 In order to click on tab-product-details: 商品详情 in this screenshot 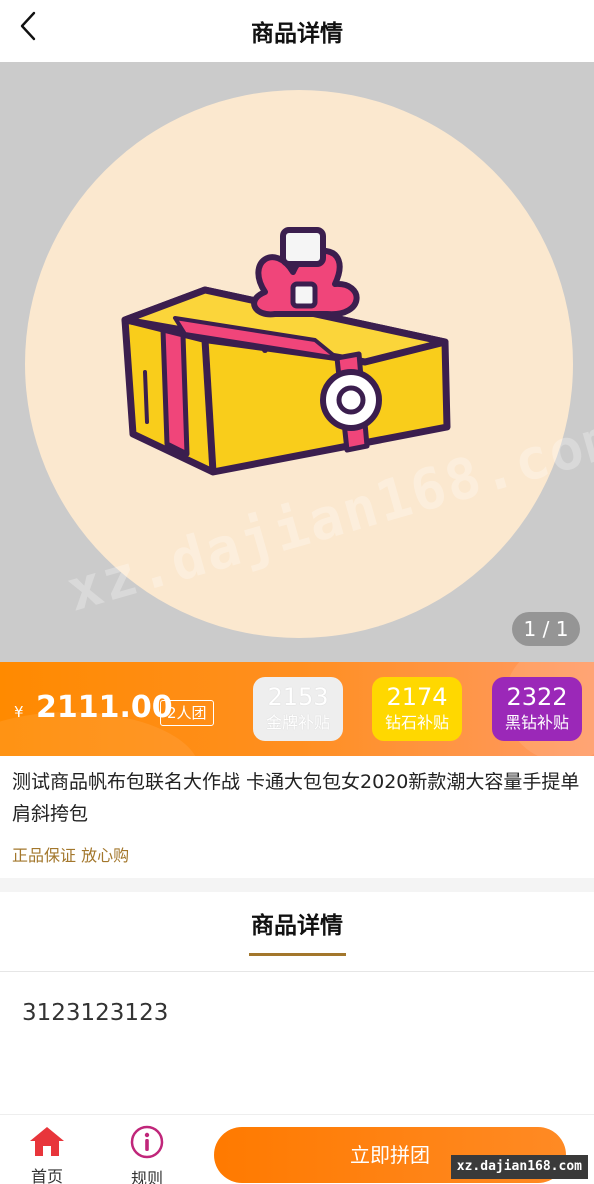, I will do `click(297, 923)`.